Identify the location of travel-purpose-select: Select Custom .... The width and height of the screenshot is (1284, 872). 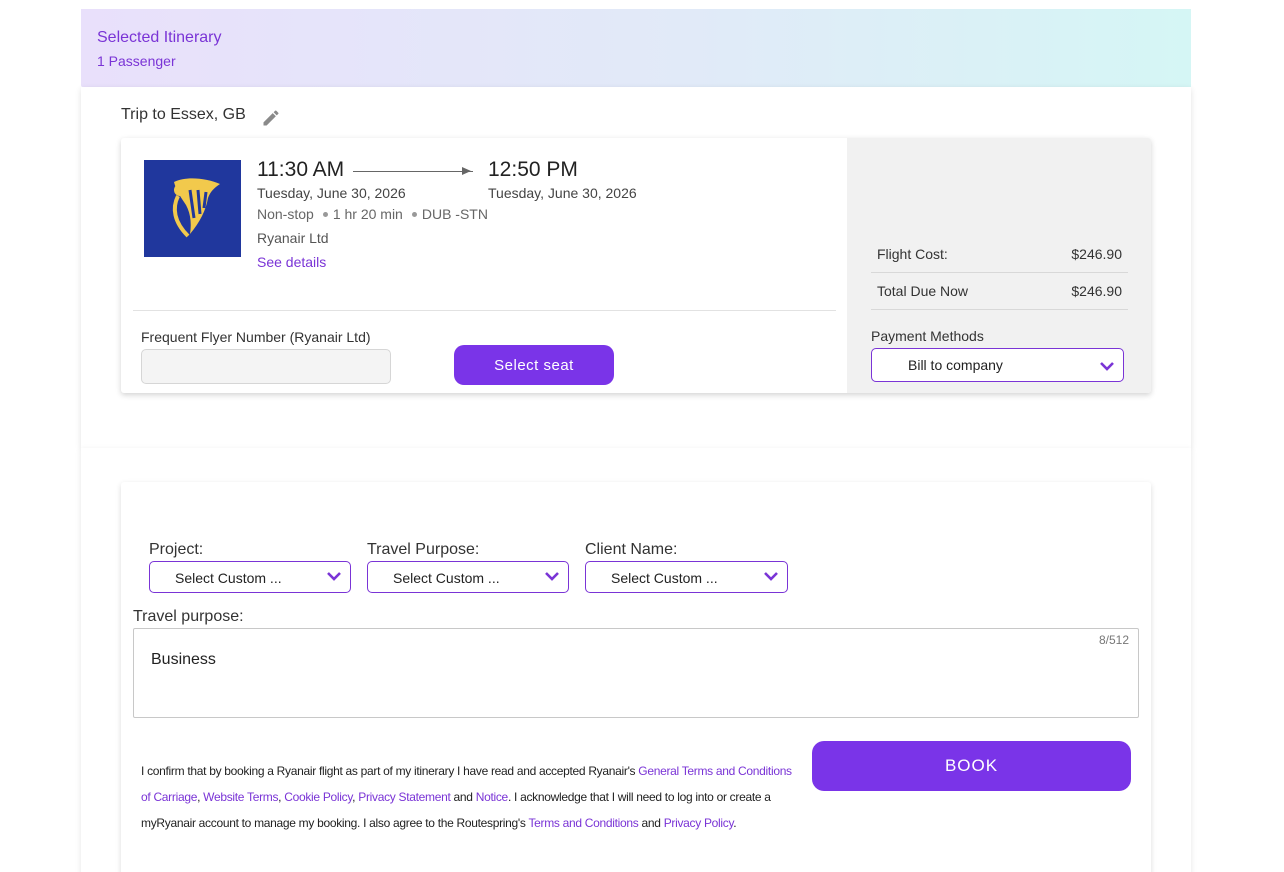
(468, 577).